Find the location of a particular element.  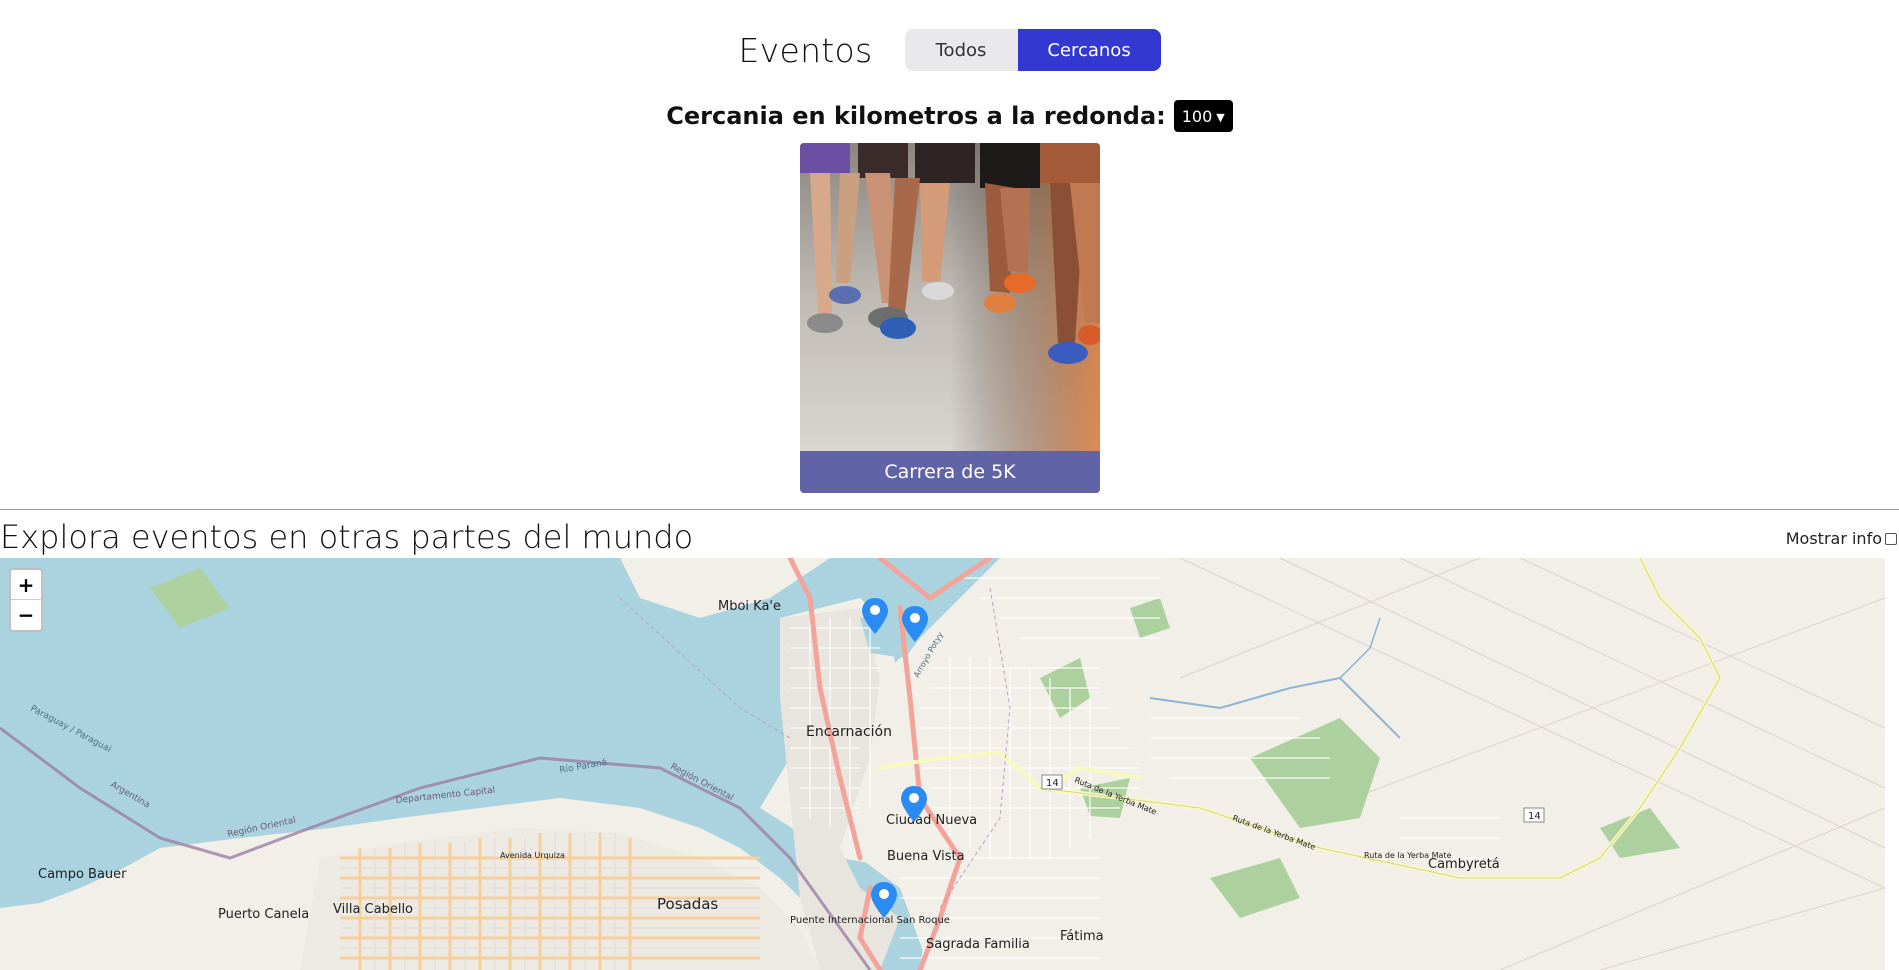

map-label-buena-vista: Buena Vista is located at coordinates (926, 856).